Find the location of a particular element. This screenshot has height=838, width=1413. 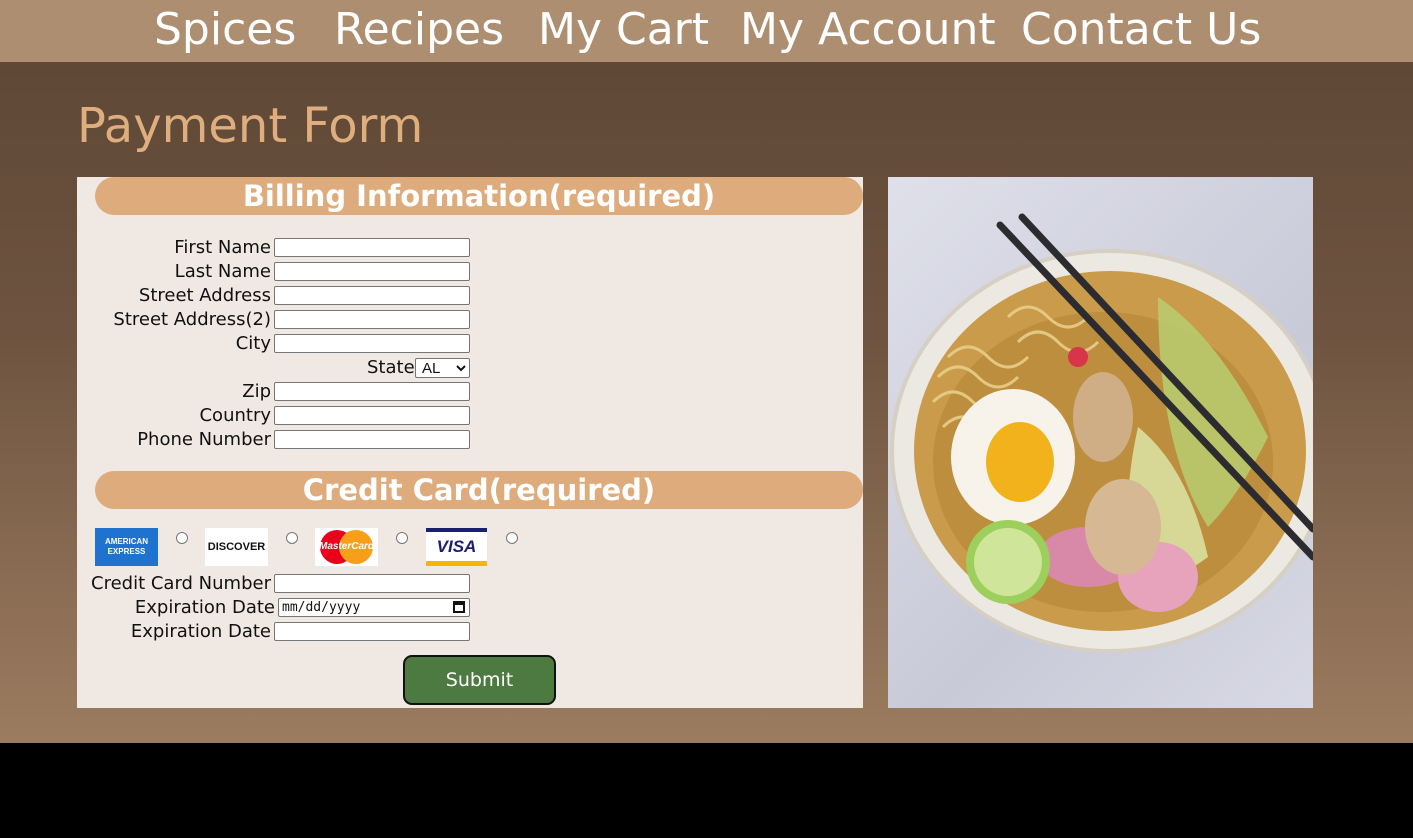

card-number-row: Credit Card Number is located at coordinates (312, 584).